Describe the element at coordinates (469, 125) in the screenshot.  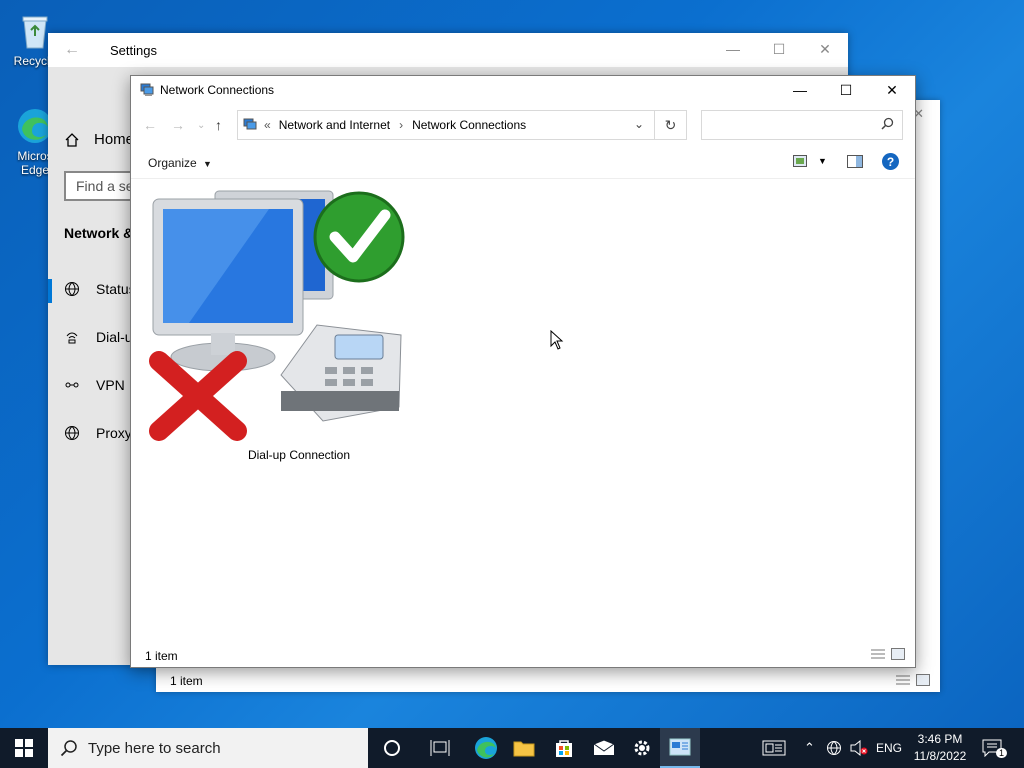
I see `breadcrumb-network-connections: Network Connections` at that location.